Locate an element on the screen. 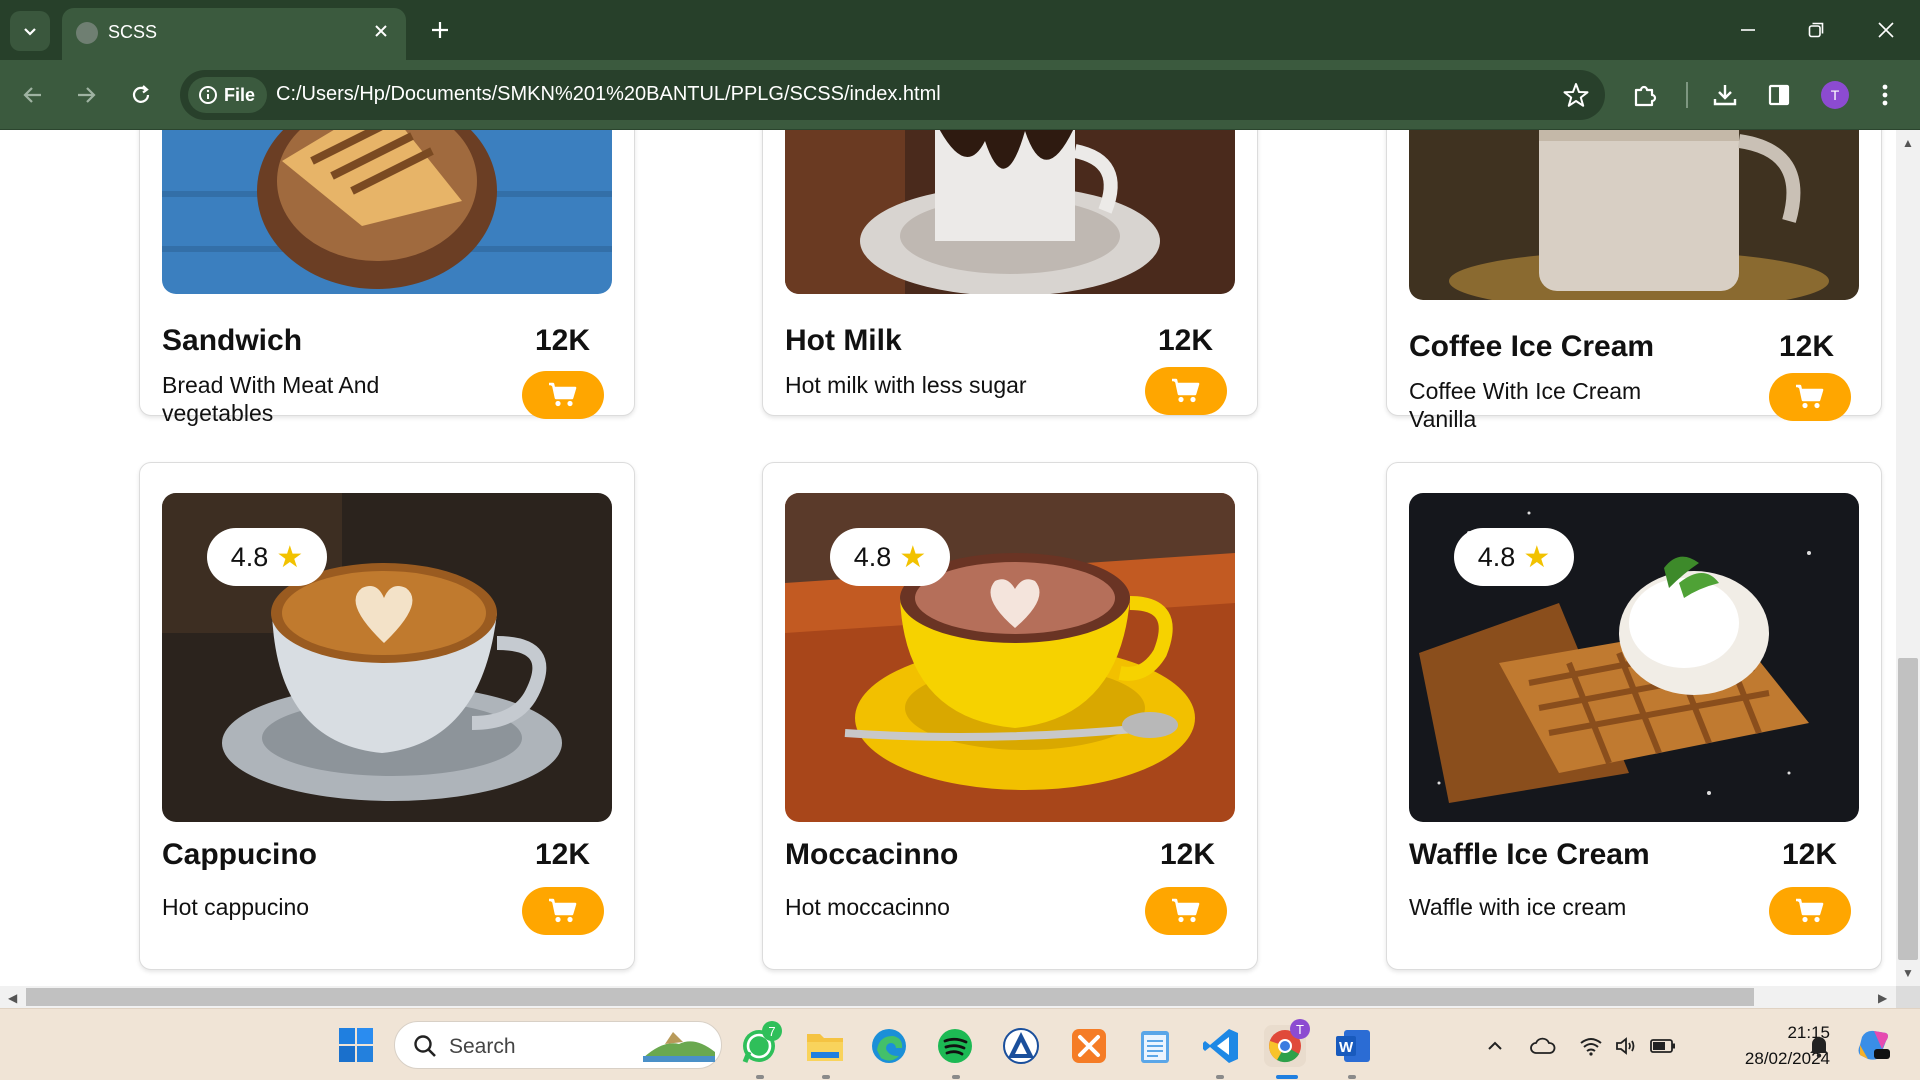 This screenshot has height=1080, width=1920. card-title: Moccacinno is located at coordinates (872, 854).